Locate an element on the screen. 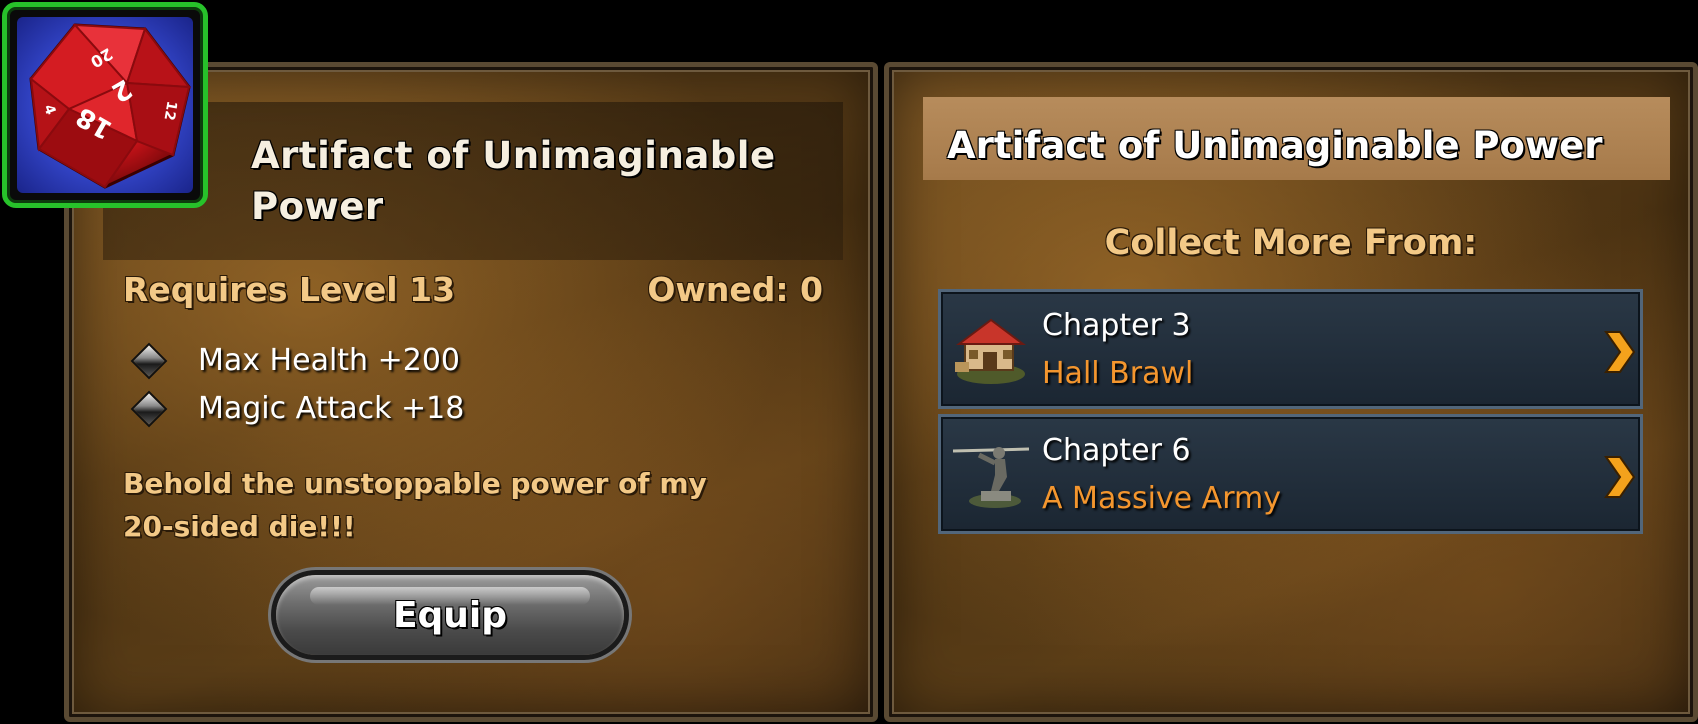  die-number: 12 is located at coordinates (169, 111).